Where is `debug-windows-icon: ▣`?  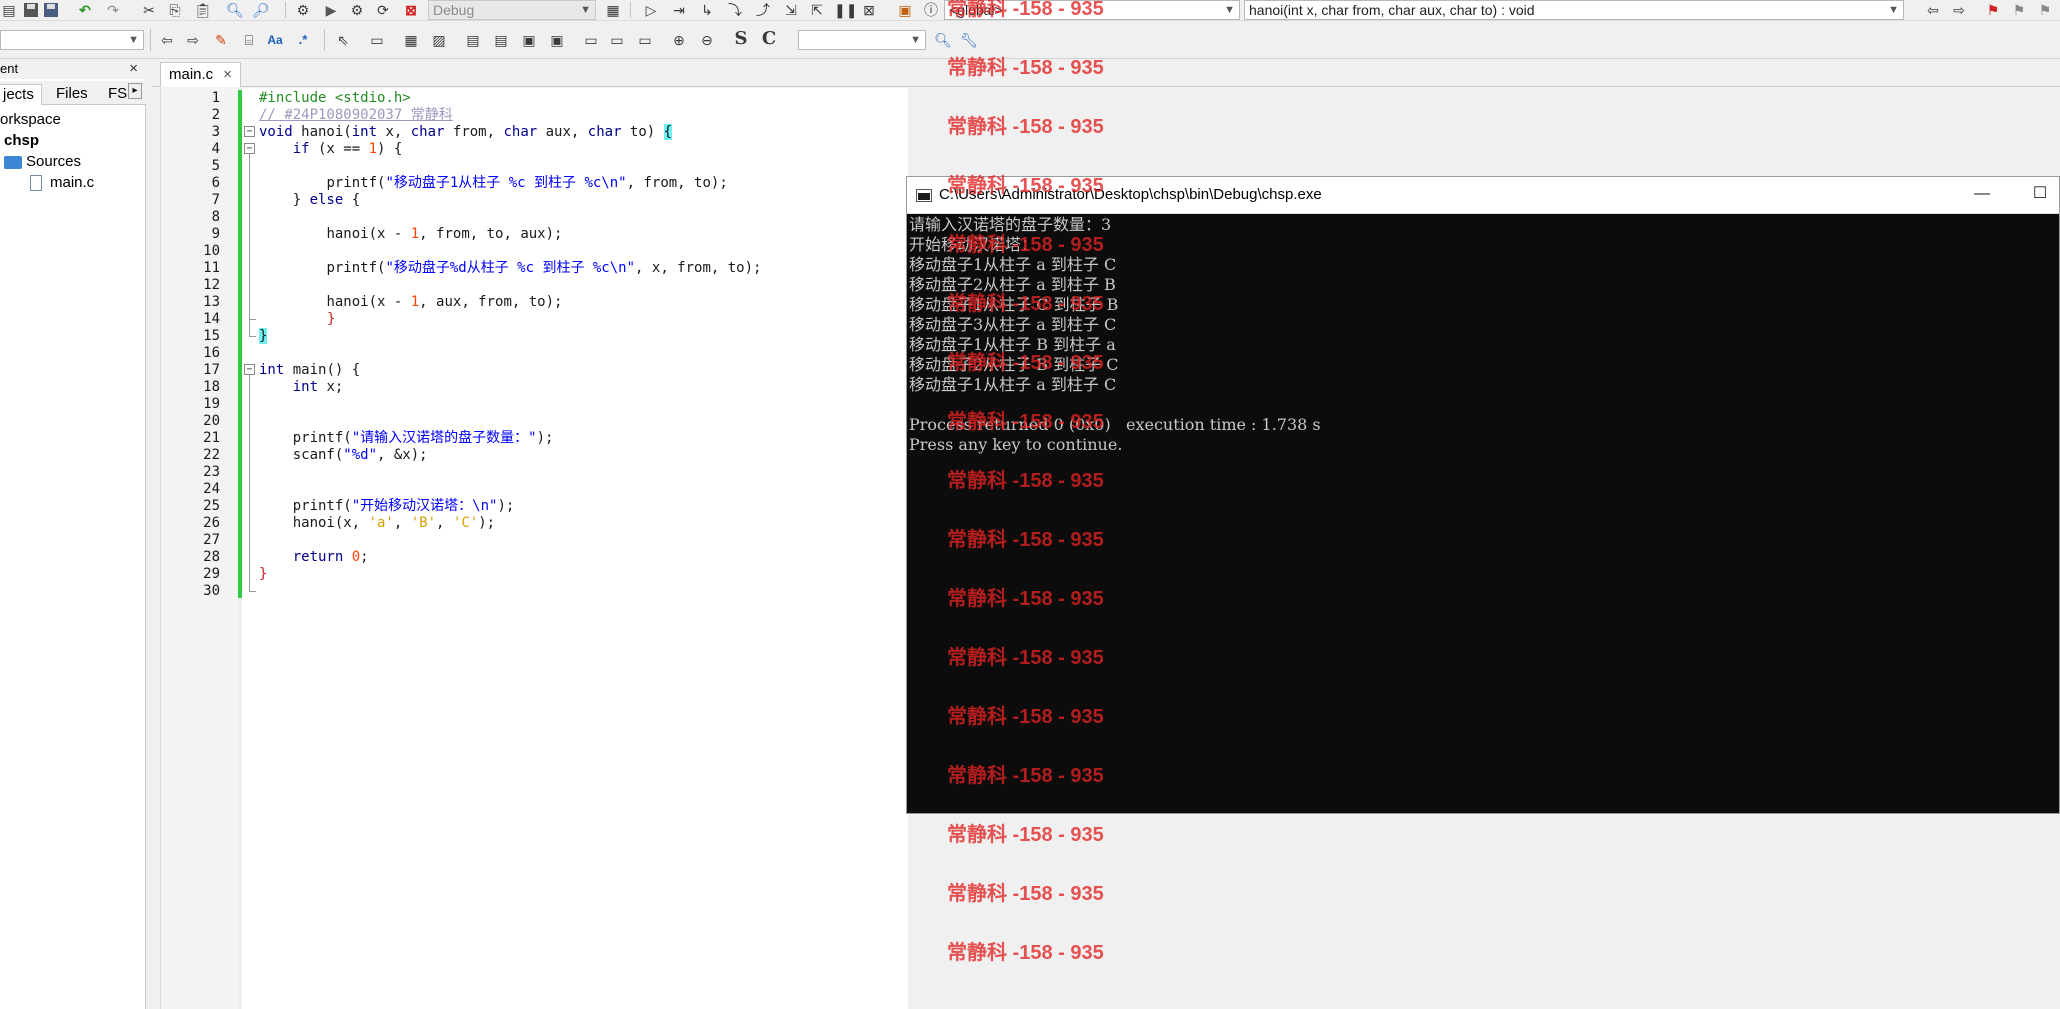
debug-windows-icon: ▣ is located at coordinates (905, 10).